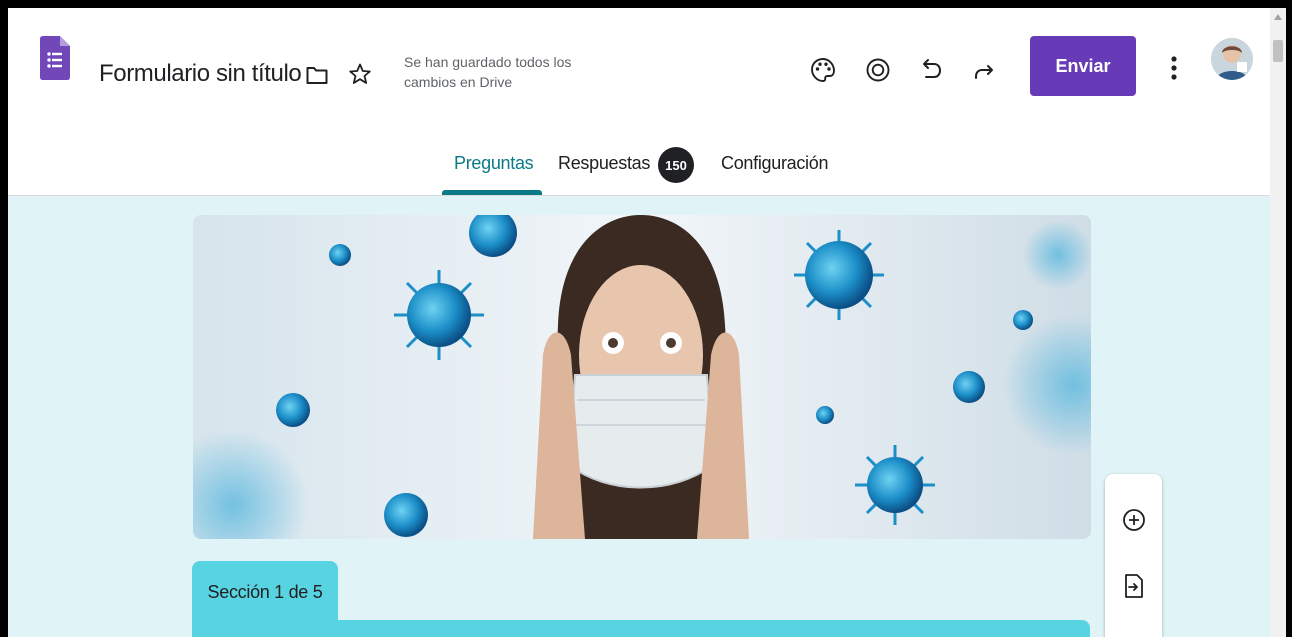 Image resolution: width=1292 pixels, height=637 pixels. Describe the element at coordinates (494, 163) in the screenshot. I see `tab-preguntas: Preguntas` at that location.